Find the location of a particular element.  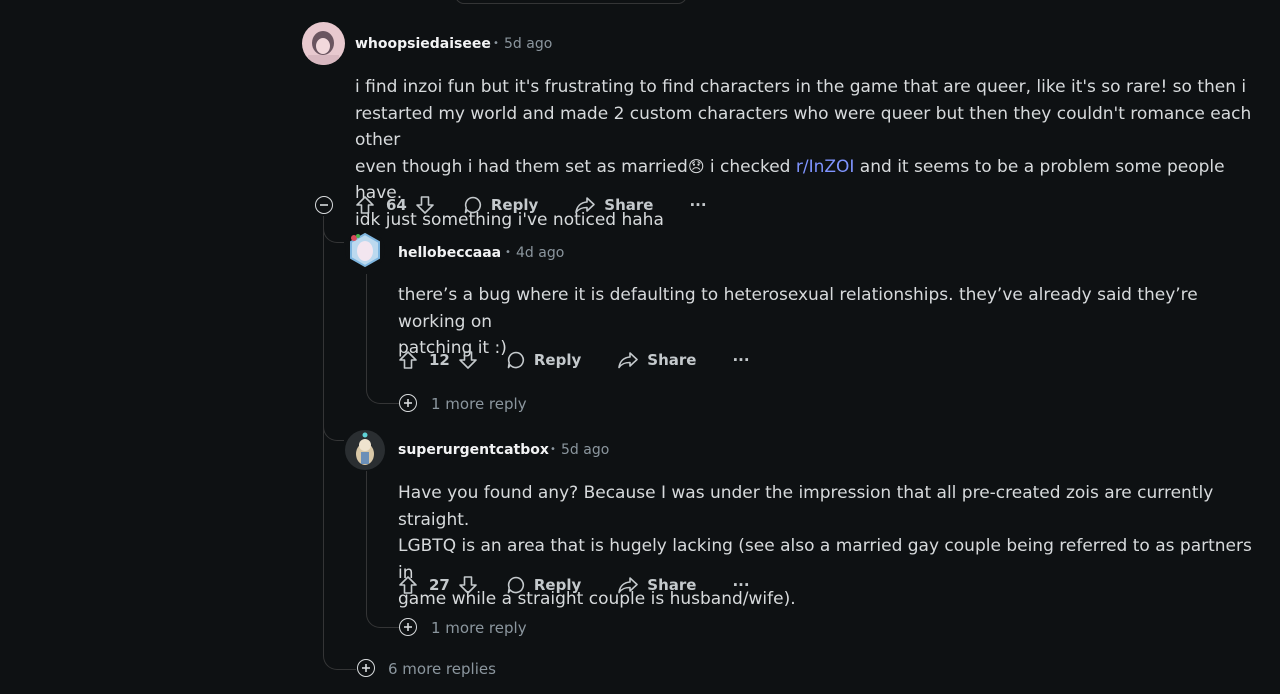

comment-actions: 12 Reply Share ··· is located at coordinates (574, 360).